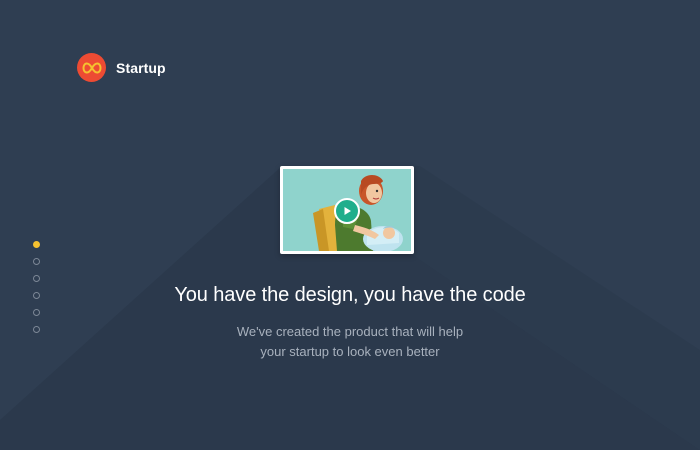  I want to click on play-button, so click(347, 211).